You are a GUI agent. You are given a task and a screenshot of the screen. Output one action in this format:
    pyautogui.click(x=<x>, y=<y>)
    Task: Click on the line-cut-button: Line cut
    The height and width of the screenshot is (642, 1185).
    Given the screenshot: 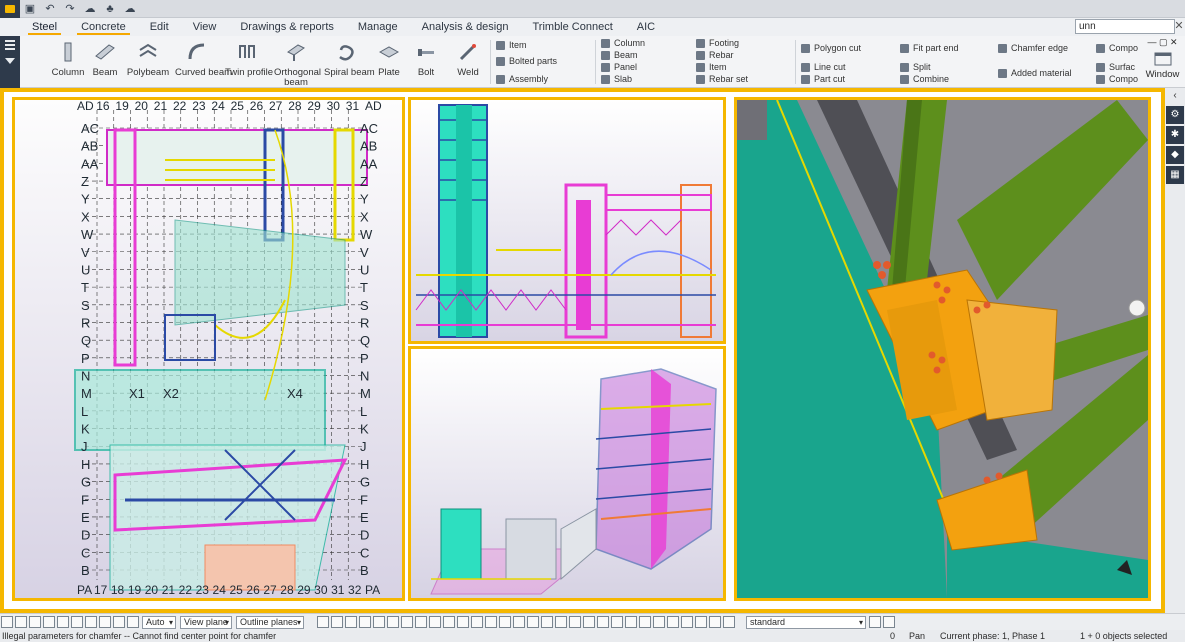 What is the action you would take?
    pyautogui.click(x=823, y=67)
    